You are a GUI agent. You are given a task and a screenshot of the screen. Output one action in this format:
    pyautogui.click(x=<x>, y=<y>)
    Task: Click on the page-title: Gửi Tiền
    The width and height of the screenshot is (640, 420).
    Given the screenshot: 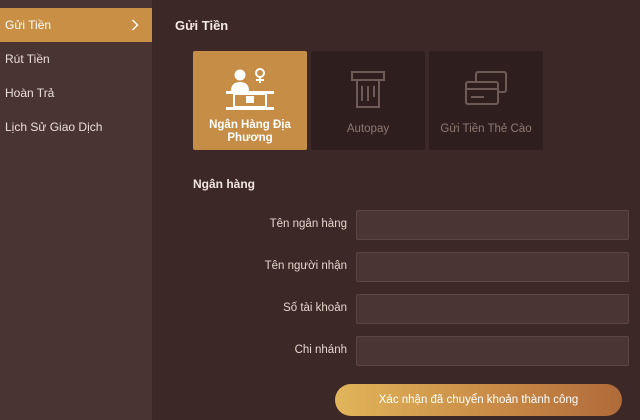 What is the action you would take?
    pyautogui.click(x=202, y=25)
    